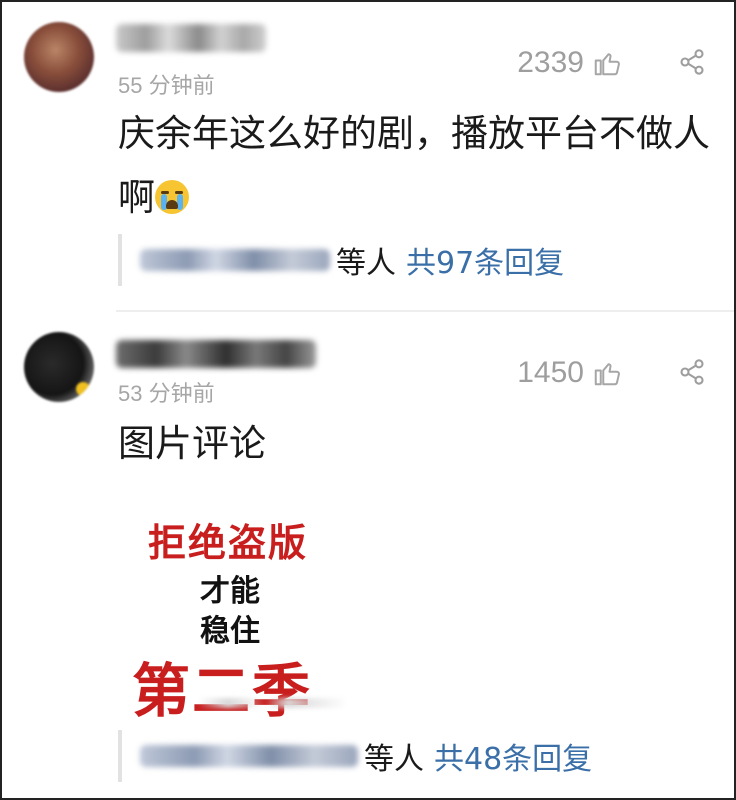  Describe the element at coordinates (83, 389) in the screenshot. I see `verified-badge-icon` at that location.